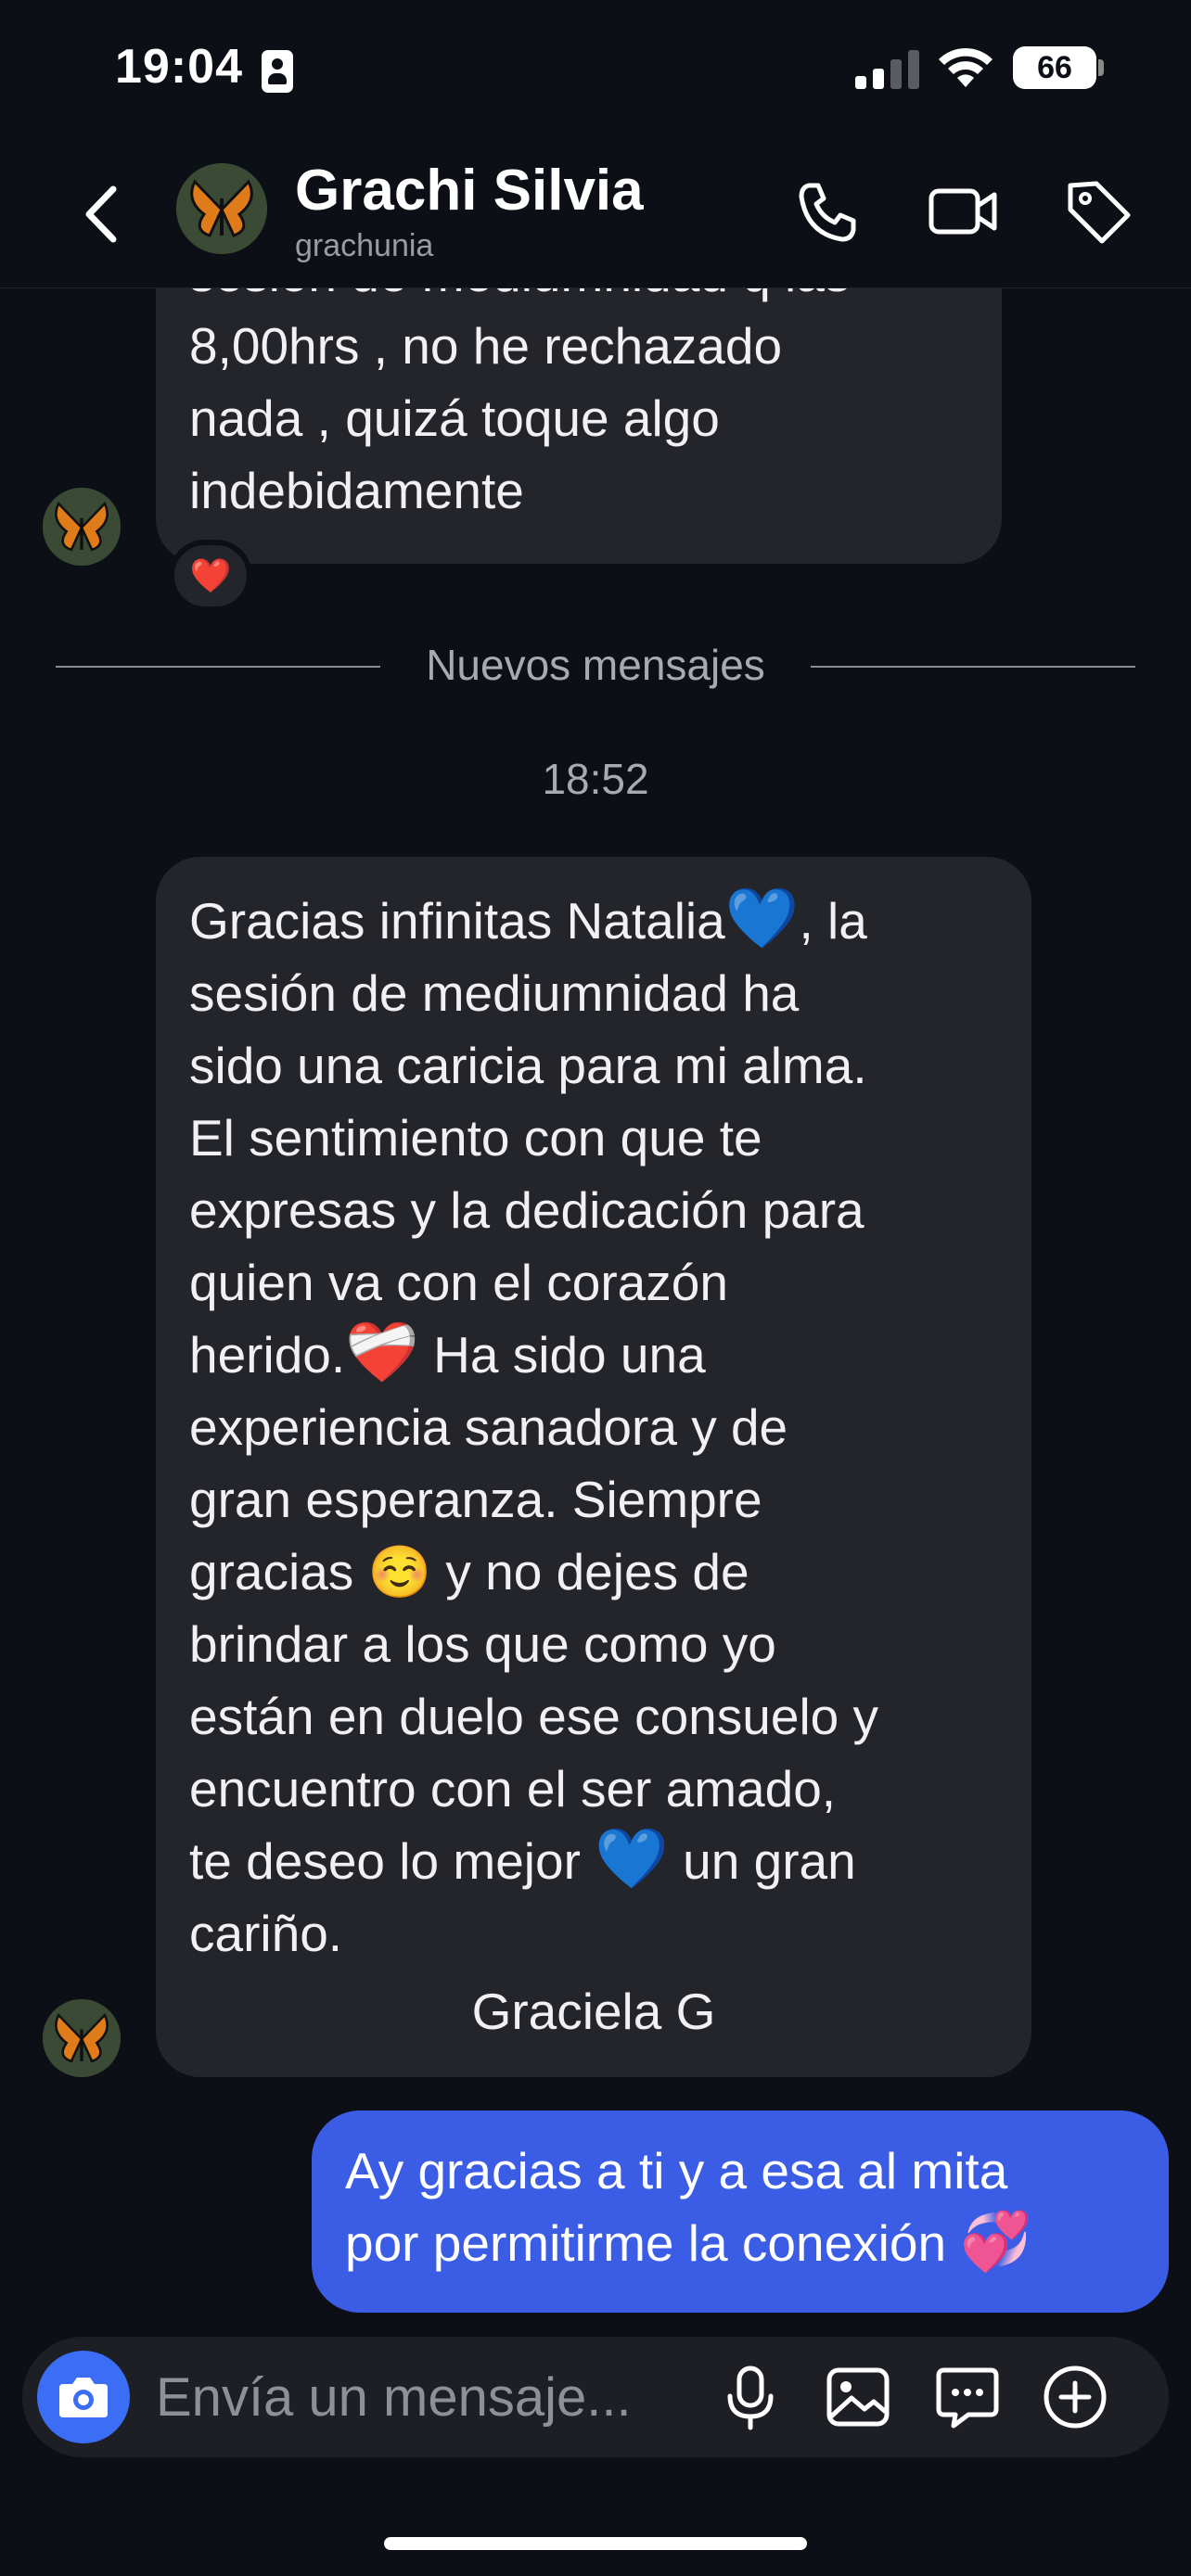  What do you see at coordinates (833, 921) in the screenshot?
I see `message-text: , la` at bounding box center [833, 921].